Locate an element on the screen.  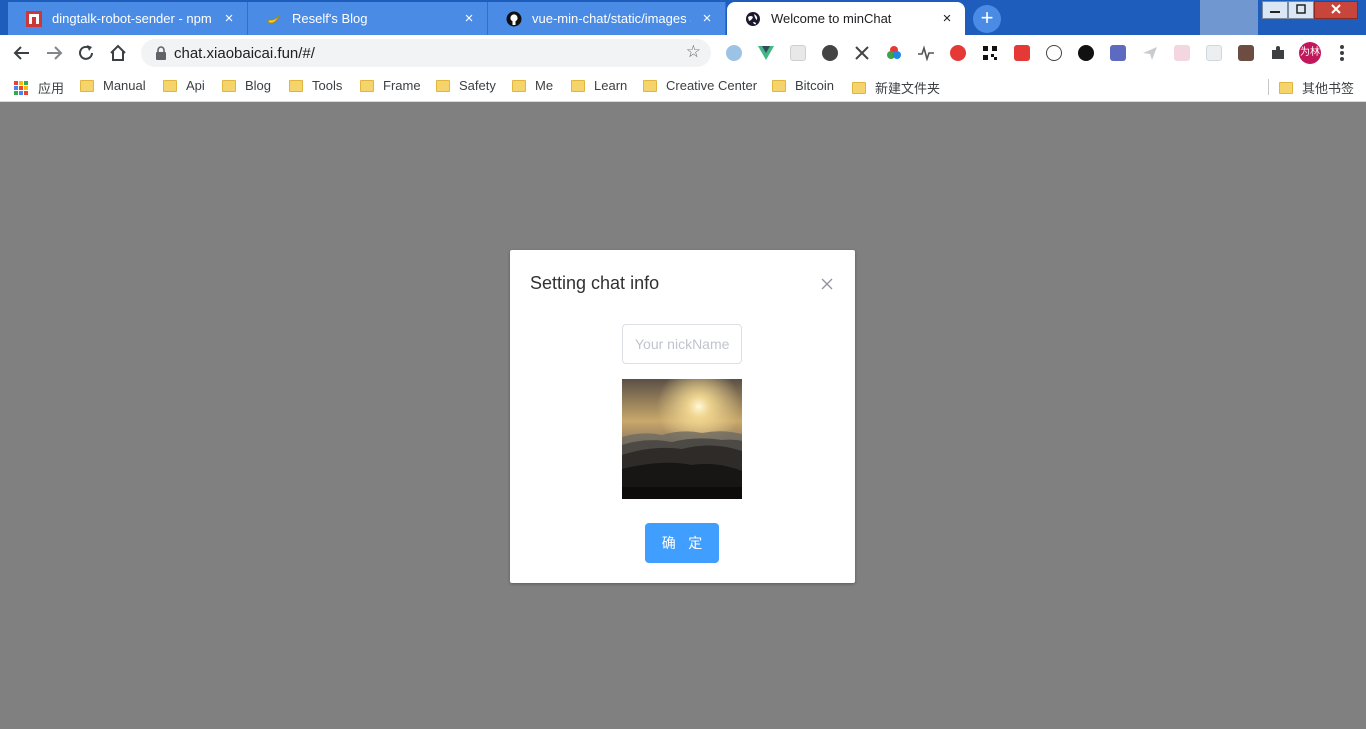
adblock-icon is located at coordinates (958, 53).